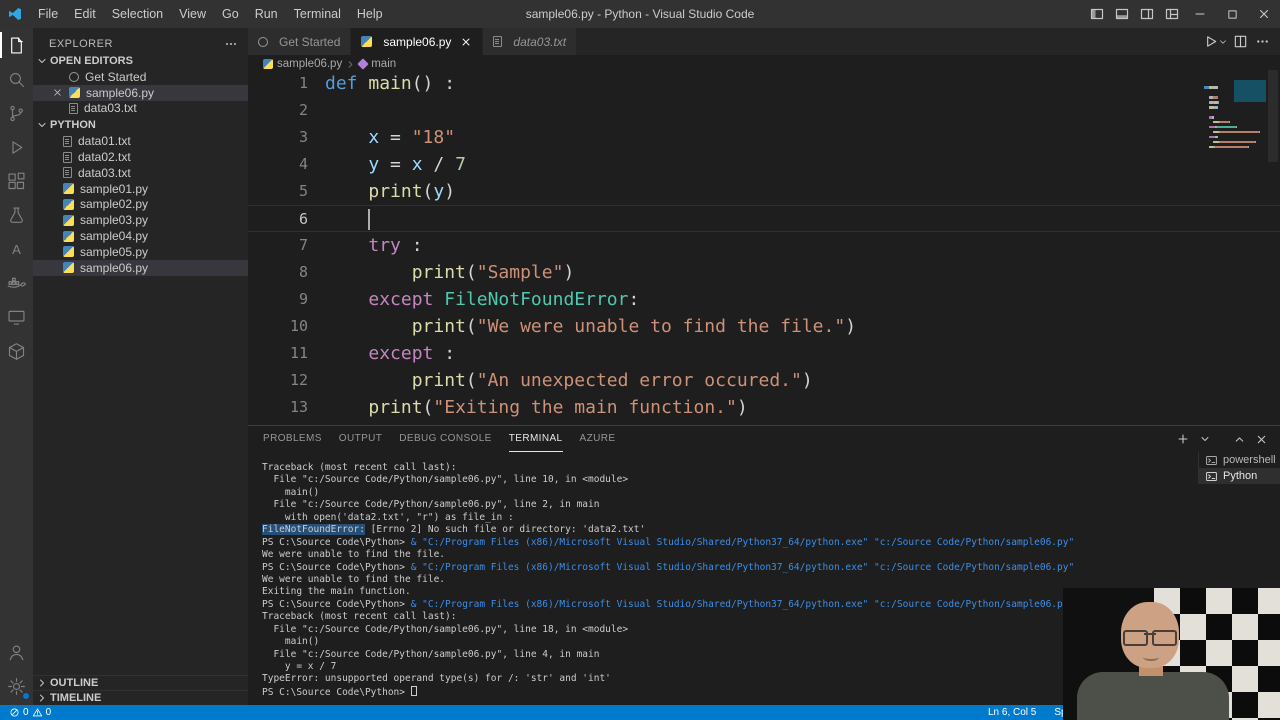 The height and width of the screenshot is (720, 1280). Describe the element at coordinates (598, 439) in the screenshot. I see `panel-tab-azure: AZURE` at that location.